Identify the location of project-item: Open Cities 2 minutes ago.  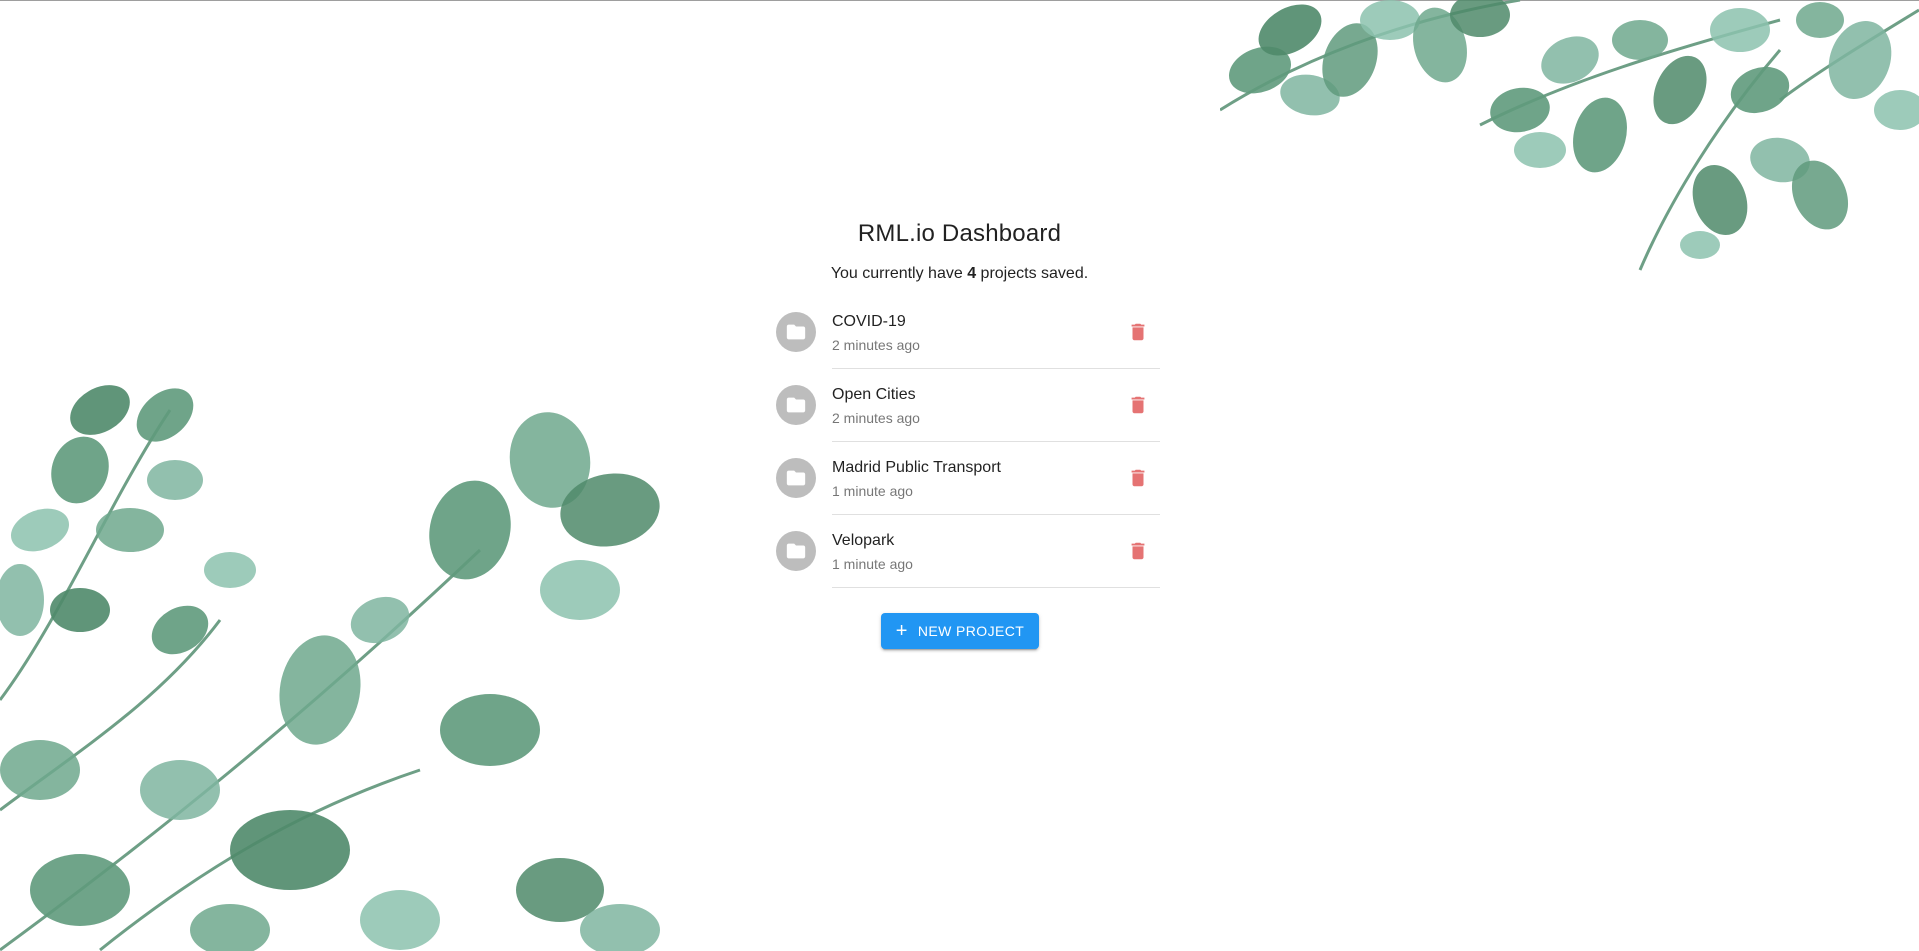
(965, 405).